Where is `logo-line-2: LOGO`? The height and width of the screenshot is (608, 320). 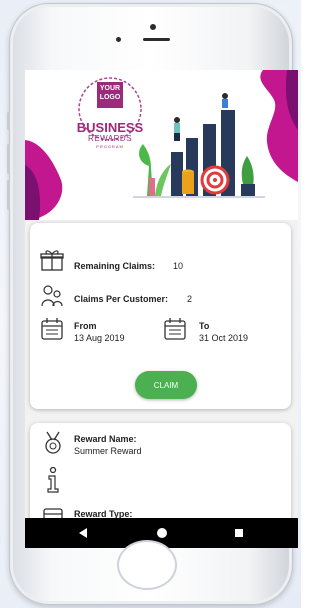
logo-line-2: LOGO is located at coordinates (110, 97).